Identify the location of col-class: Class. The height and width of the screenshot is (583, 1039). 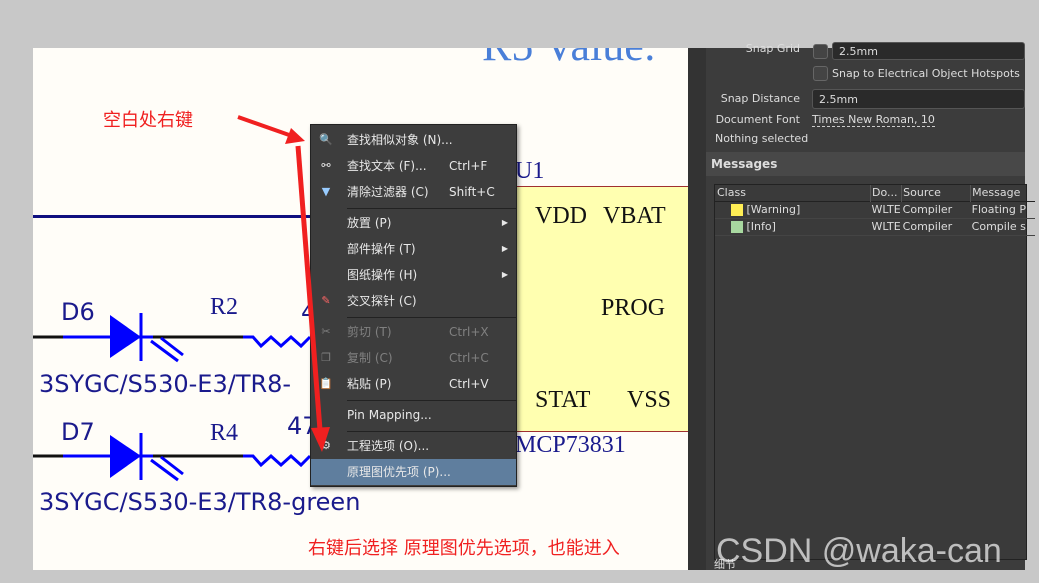
(793, 193).